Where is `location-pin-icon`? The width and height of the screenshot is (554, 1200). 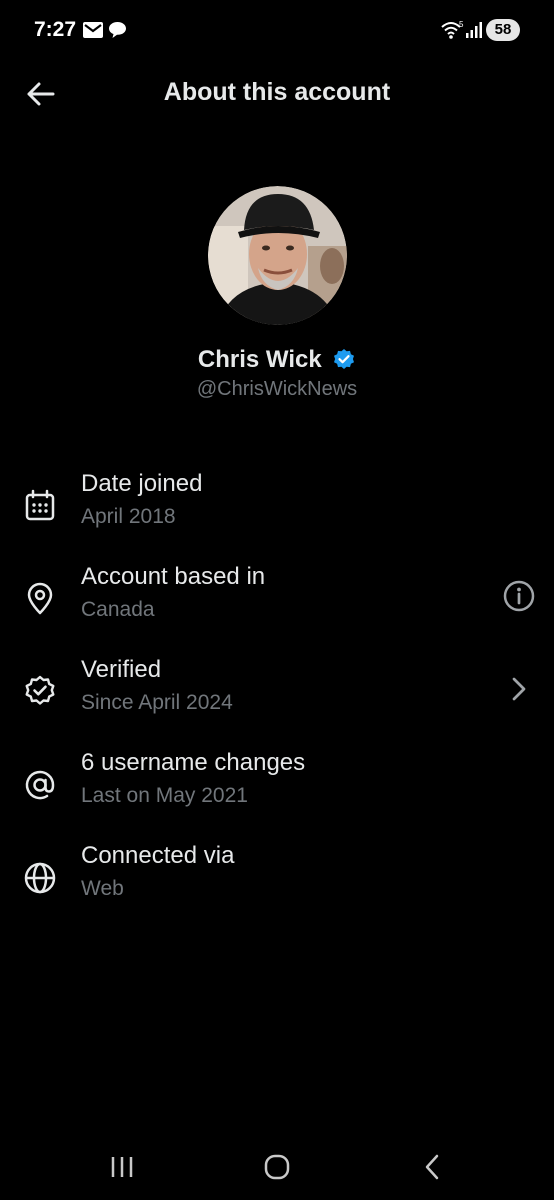 location-pin-icon is located at coordinates (40, 598).